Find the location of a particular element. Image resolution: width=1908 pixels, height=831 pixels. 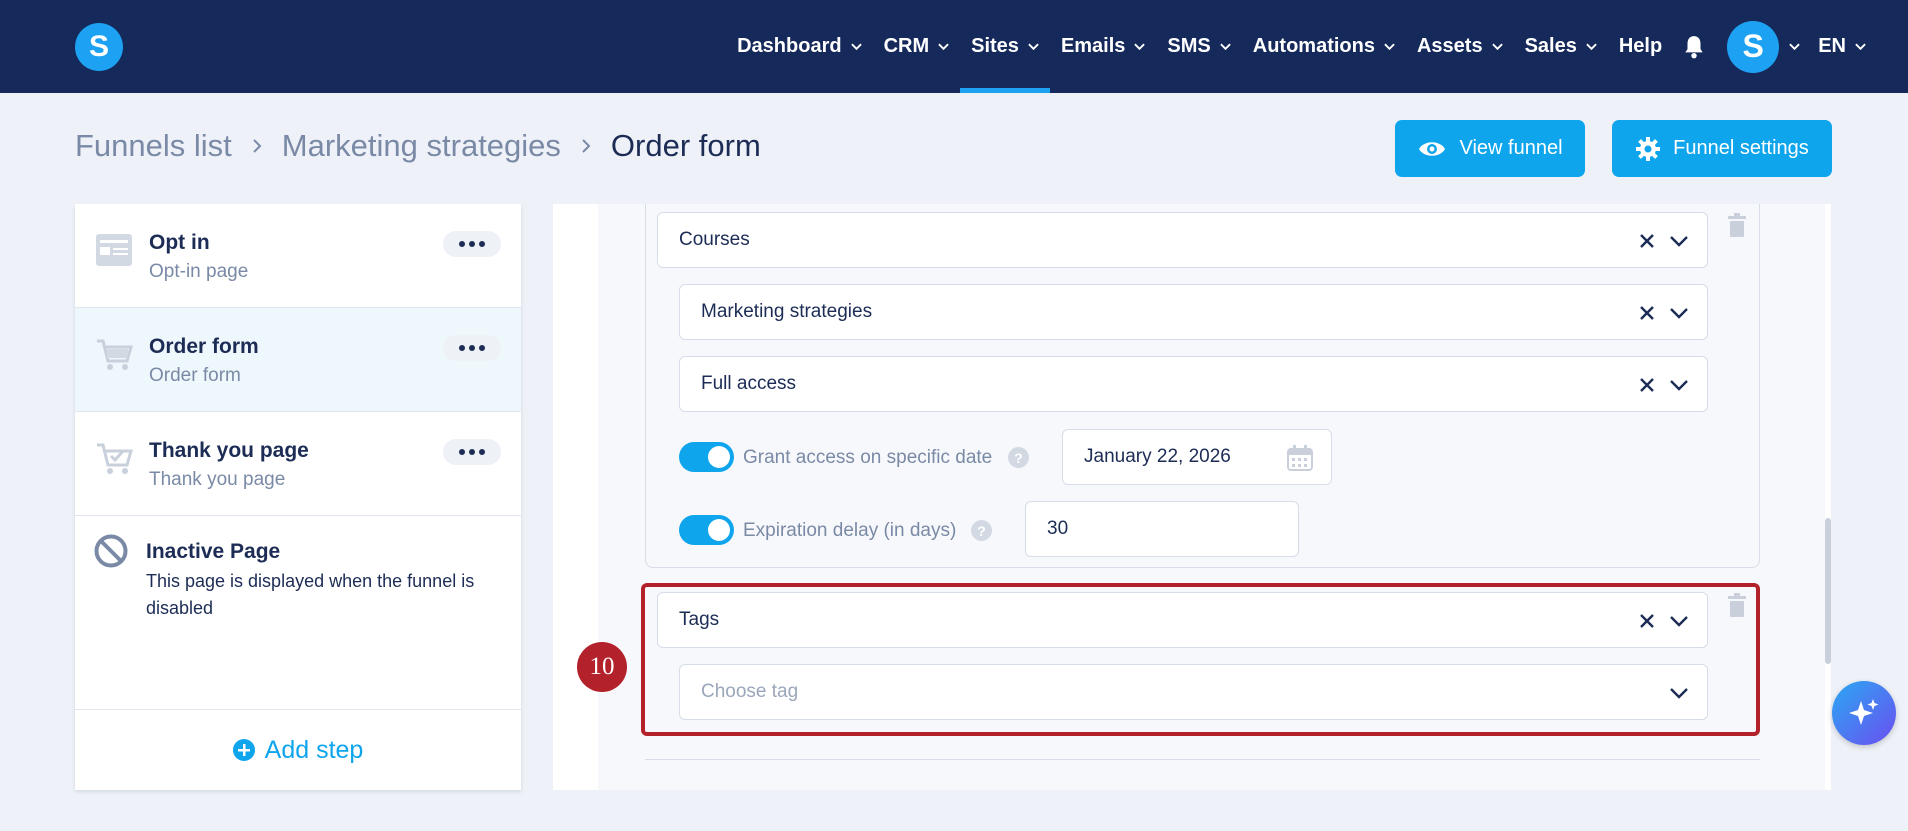

opt-in-page-icon is located at coordinates (114, 250).